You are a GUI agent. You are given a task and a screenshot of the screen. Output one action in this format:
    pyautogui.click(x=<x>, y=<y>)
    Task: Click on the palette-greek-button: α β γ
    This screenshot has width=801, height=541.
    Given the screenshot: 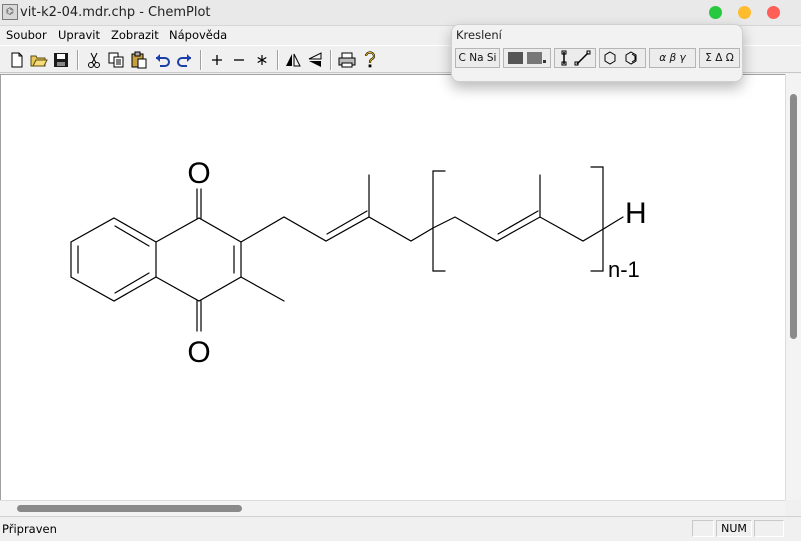 What is the action you would take?
    pyautogui.click(x=672, y=58)
    